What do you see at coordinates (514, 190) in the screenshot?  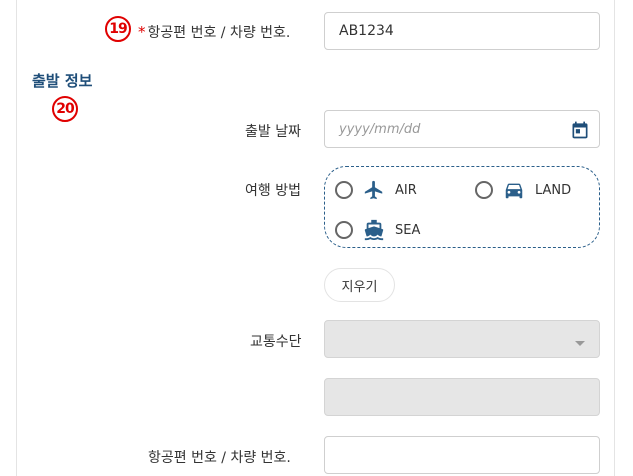 I see `car-icon` at bounding box center [514, 190].